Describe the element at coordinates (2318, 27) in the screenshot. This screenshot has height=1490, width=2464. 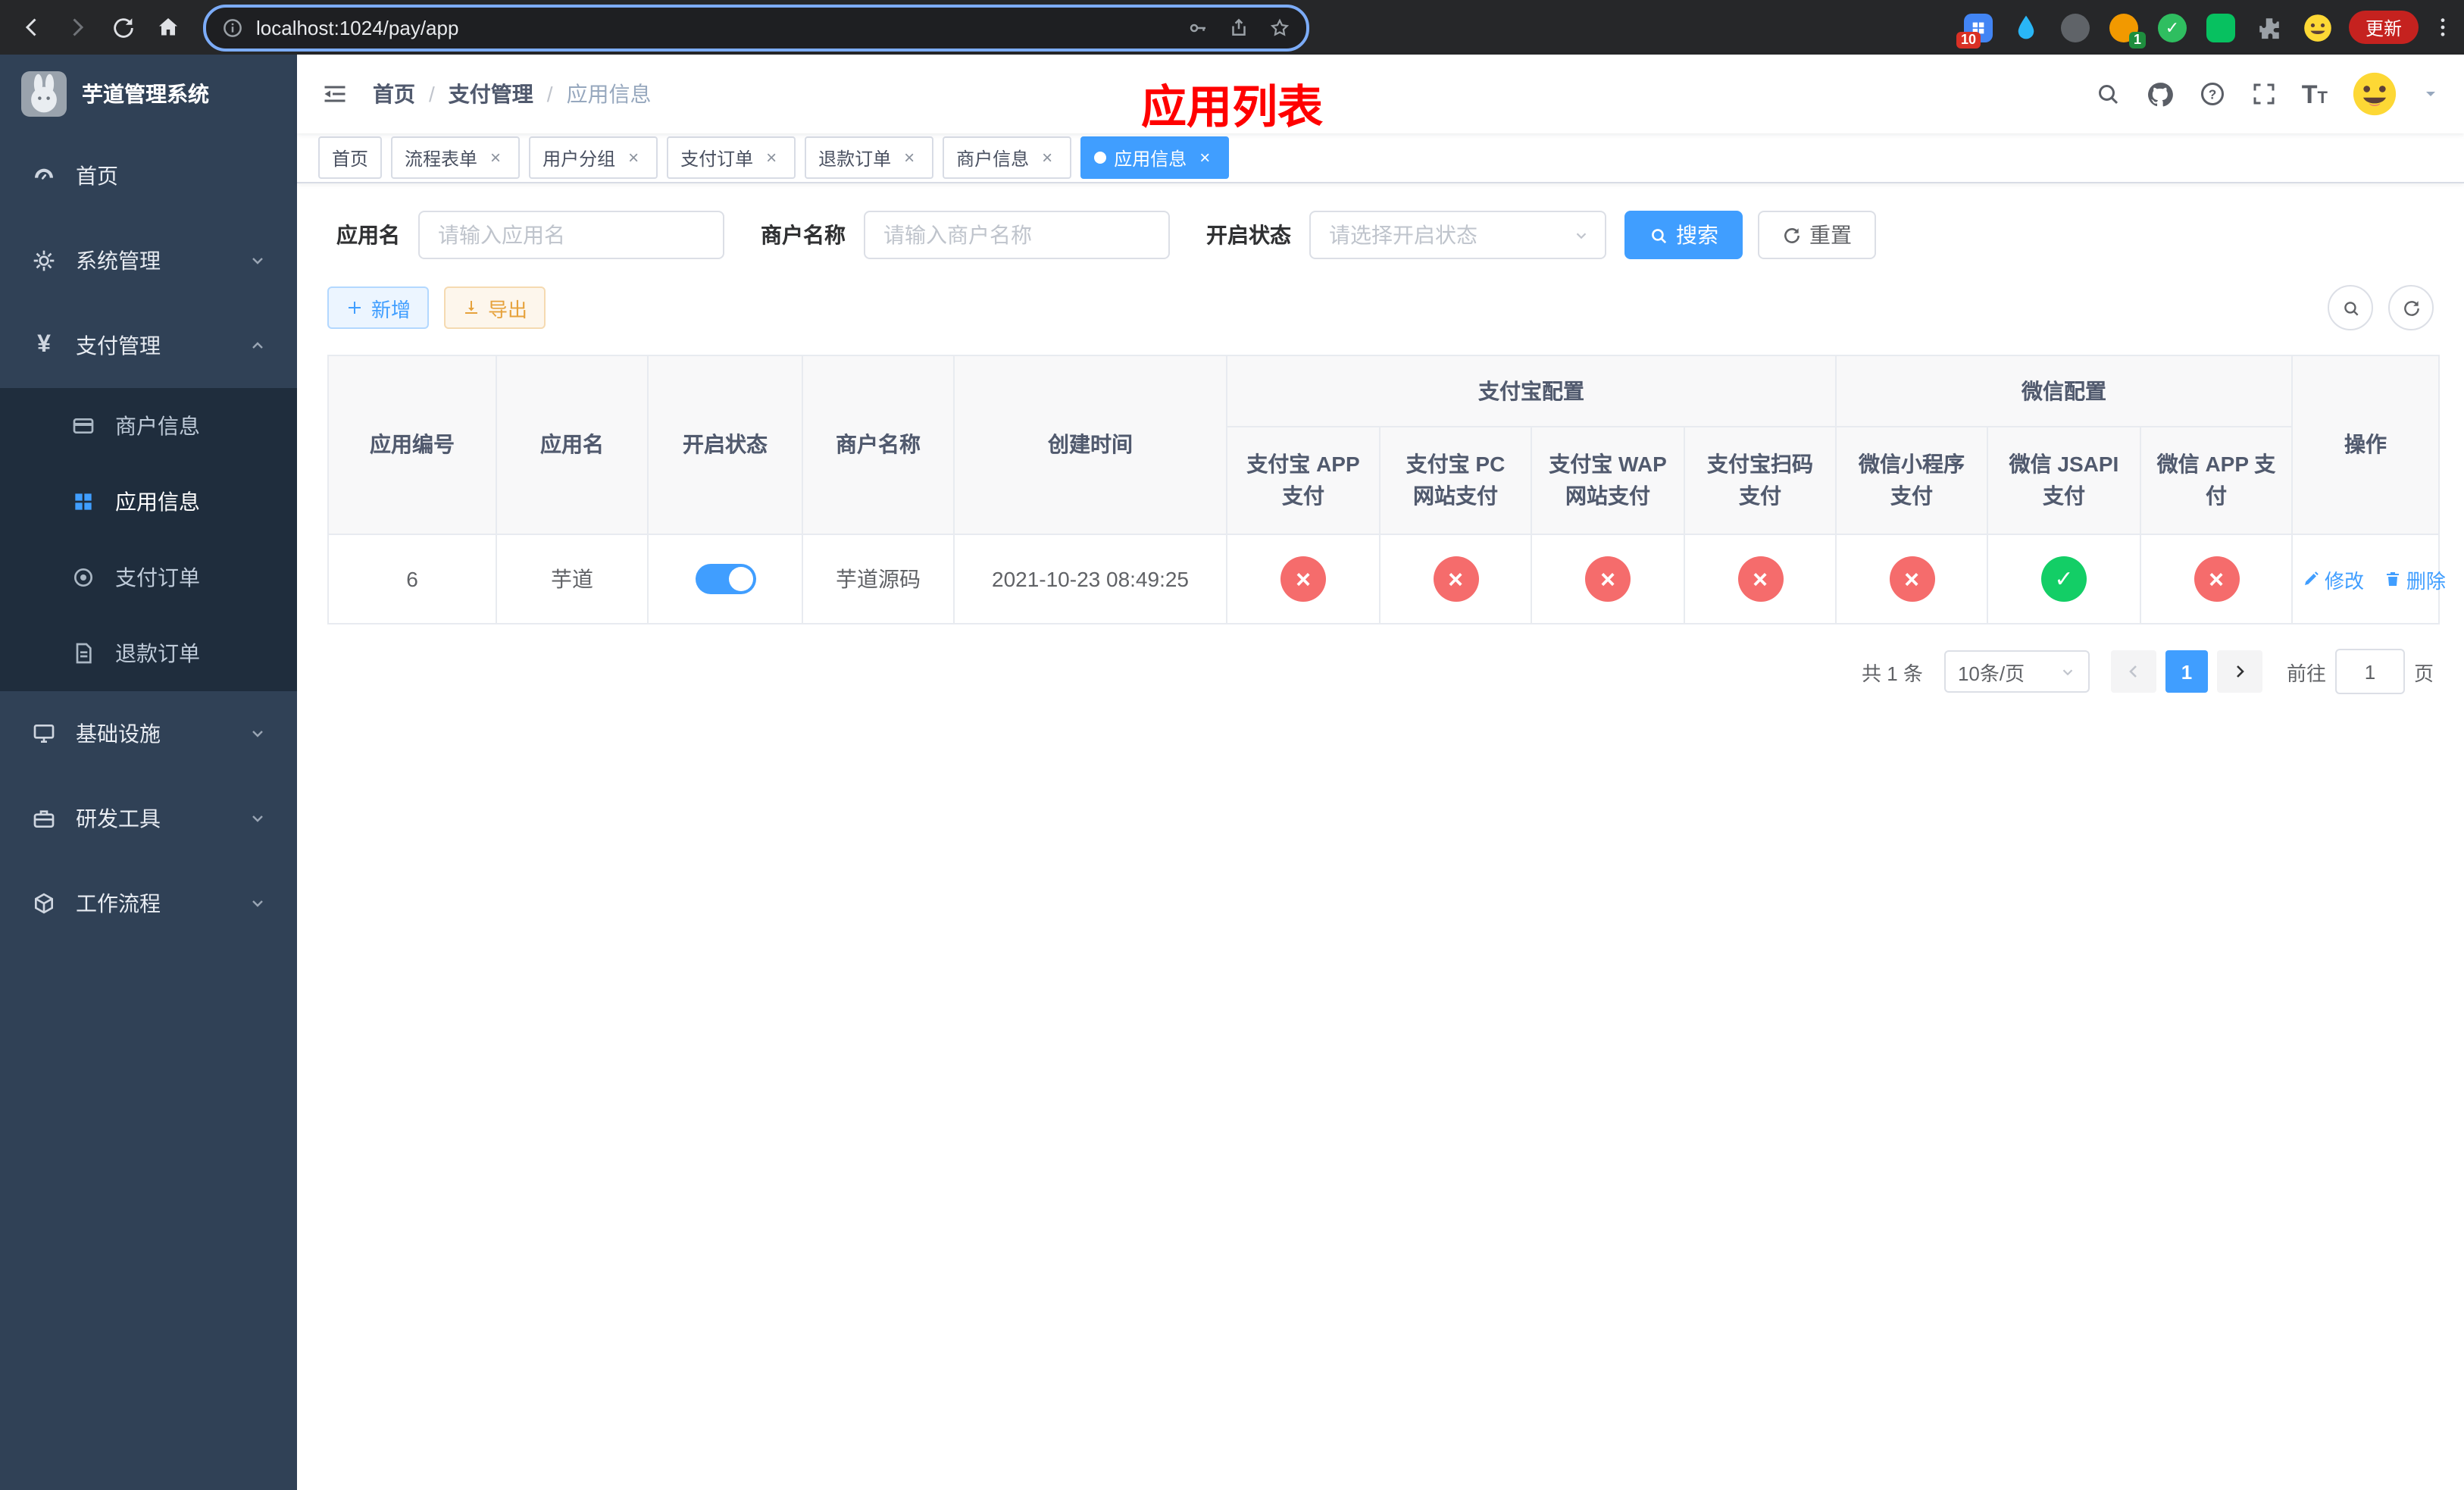
I see `extension-emoji-icon` at that location.